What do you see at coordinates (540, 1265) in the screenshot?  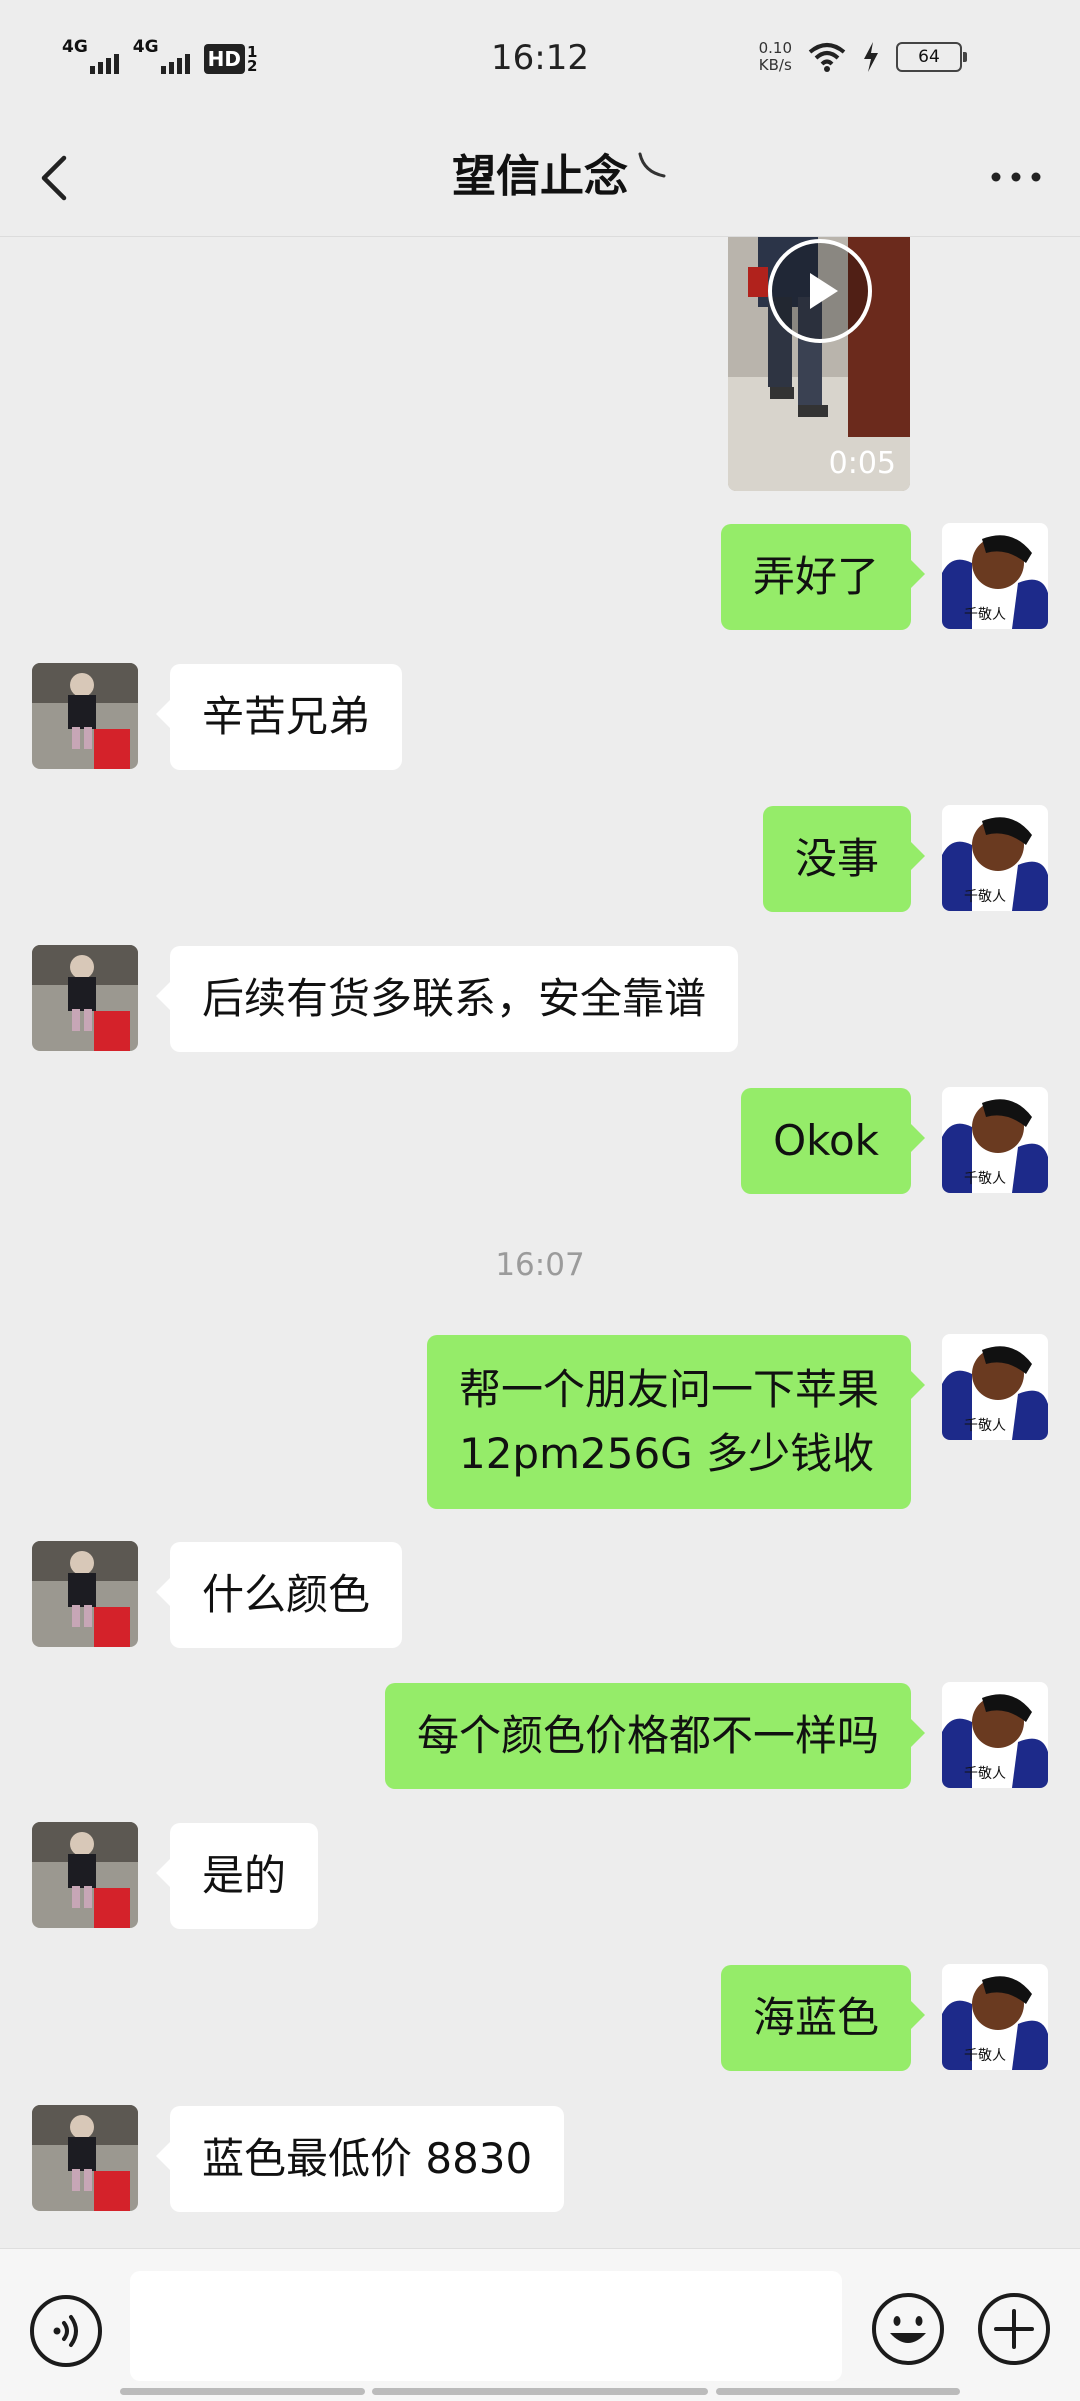 I see `message-timestamp: 16:07` at bounding box center [540, 1265].